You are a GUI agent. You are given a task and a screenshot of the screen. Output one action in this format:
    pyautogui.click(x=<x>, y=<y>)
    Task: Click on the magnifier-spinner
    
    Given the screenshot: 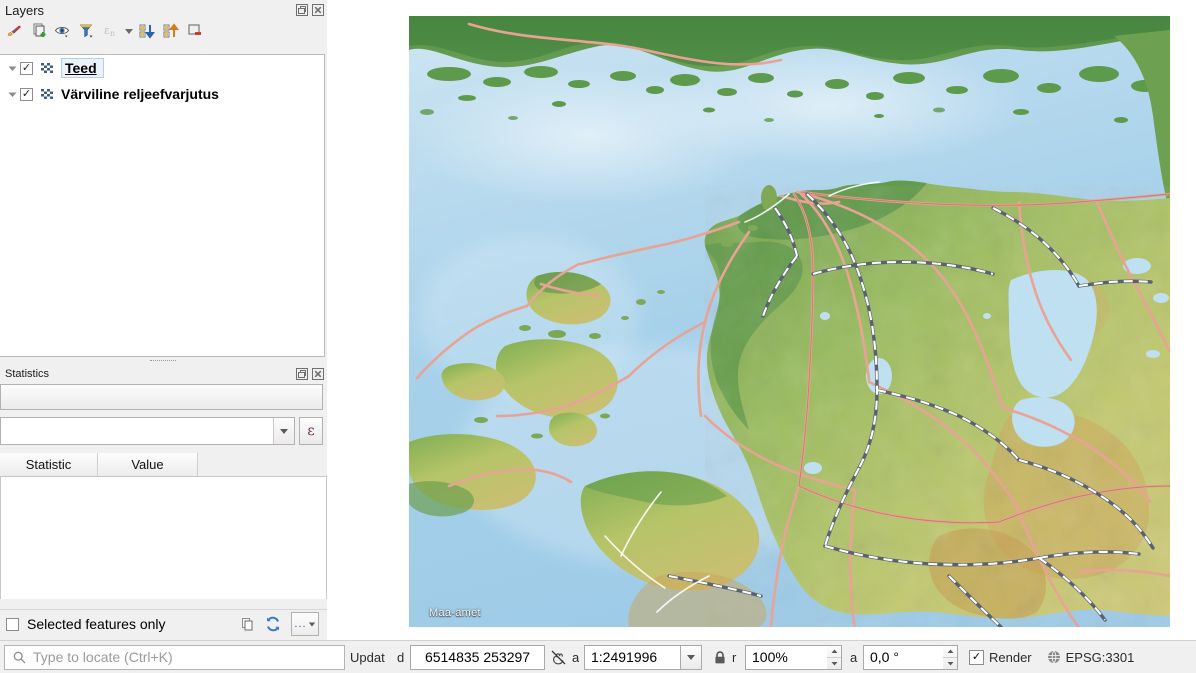 What is the action you would take?
    pyautogui.click(x=834, y=657)
    